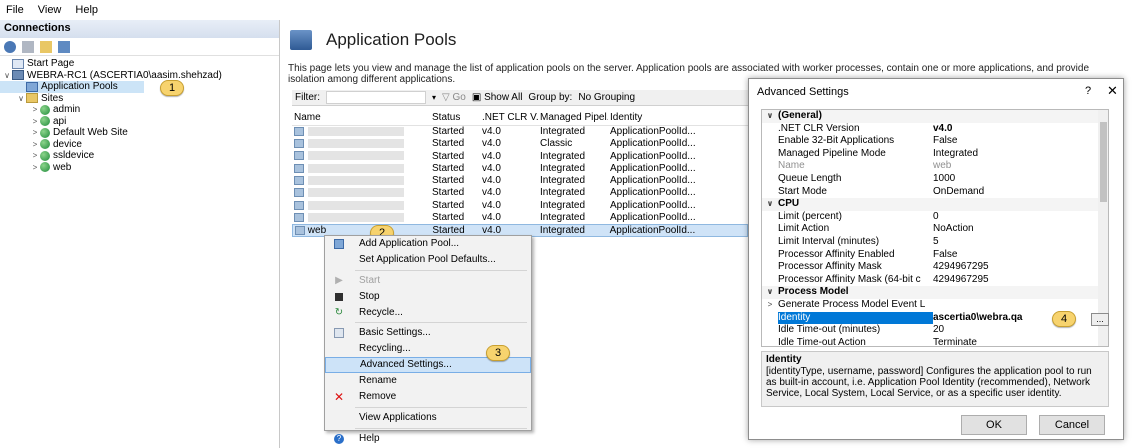 Image resolution: width=1139 pixels, height=448 pixels. I want to click on menu-help: Help, so click(86, 10).